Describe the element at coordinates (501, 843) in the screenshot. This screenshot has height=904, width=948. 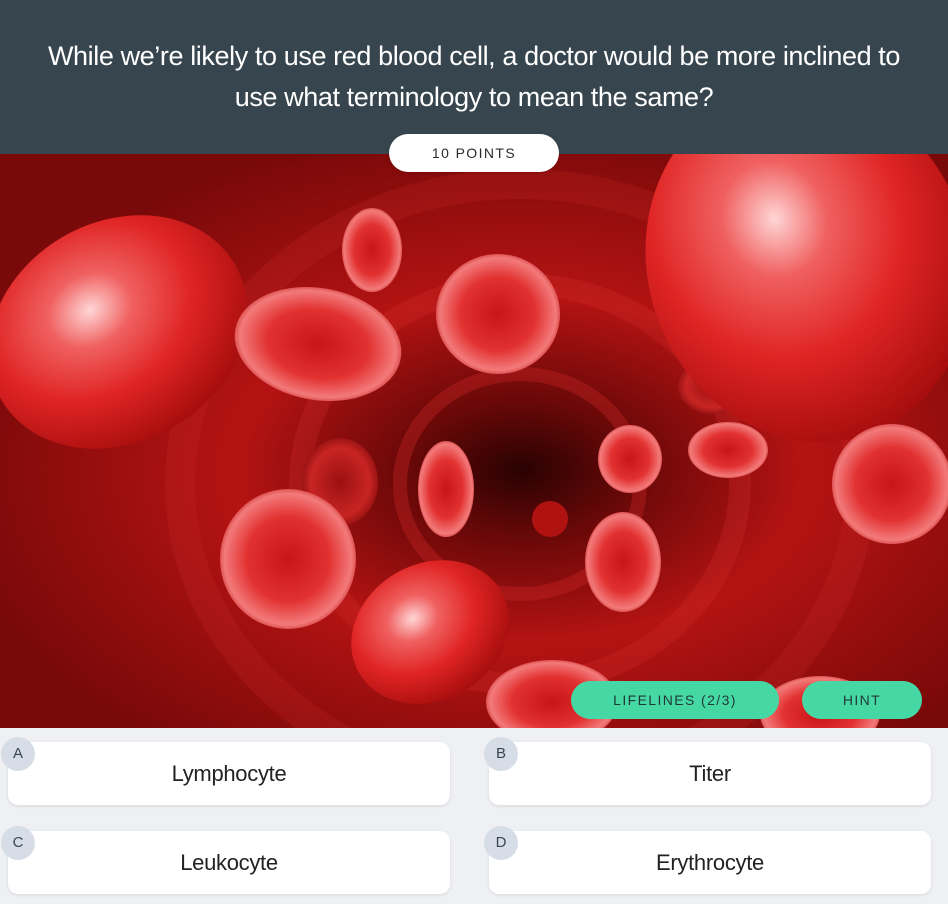
I see `answer-letter-badge: D` at that location.